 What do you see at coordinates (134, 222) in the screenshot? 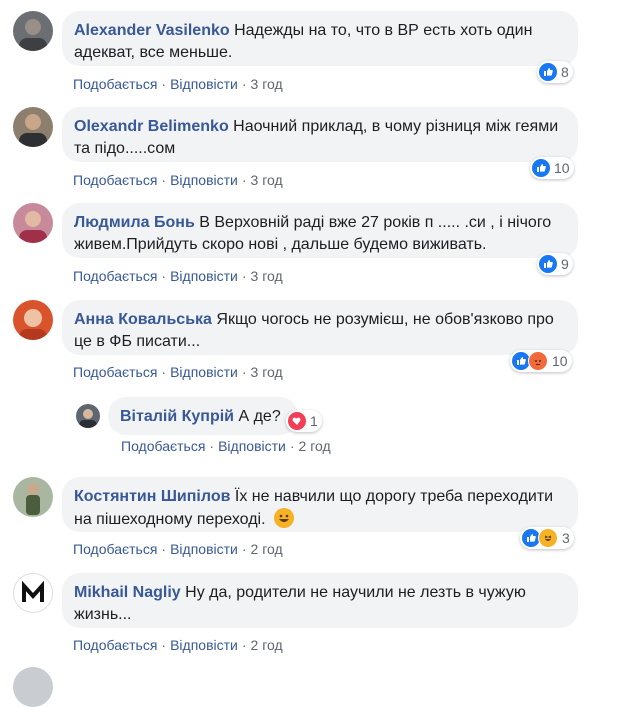
I see `comment-author: Людмила Бонь` at bounding box center [134, 222].